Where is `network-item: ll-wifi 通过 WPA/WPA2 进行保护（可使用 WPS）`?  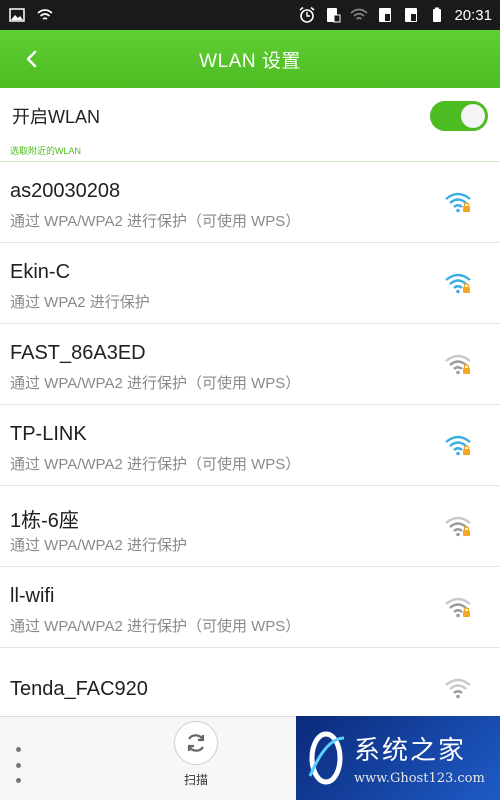
network-item: ll-wifi 通过 WPA/WPA2 进行保护（可使用 WPS） is located at coordinates (250, 607).